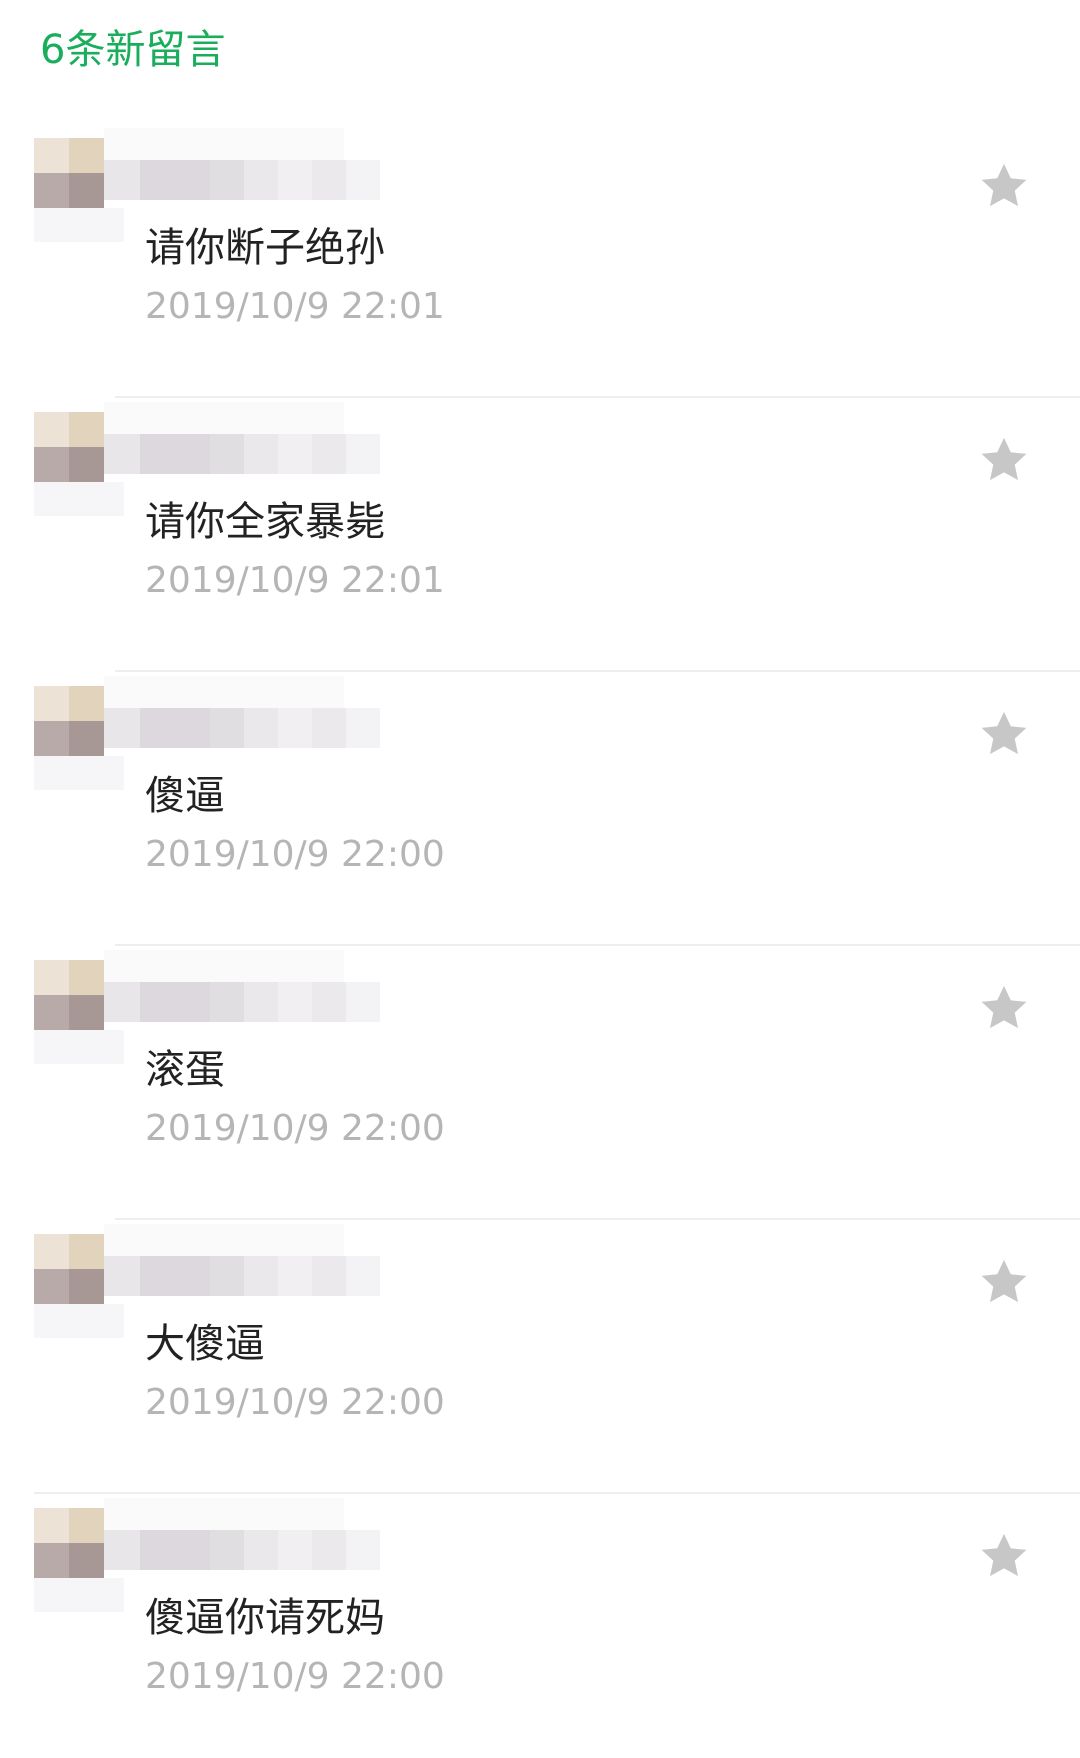  Describe the element at coordinates (185, 796) in the screenshot. I see `message-text: 傻逼` at that location.